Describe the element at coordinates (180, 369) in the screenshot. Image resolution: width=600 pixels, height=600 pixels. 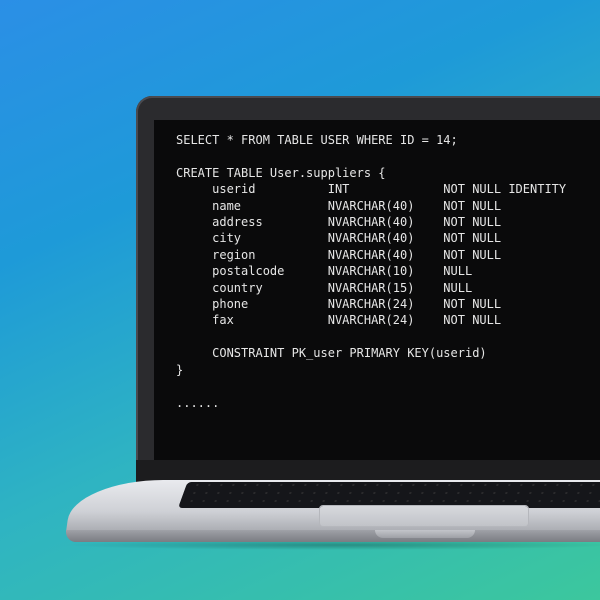
I see `code-line: }` at that location.